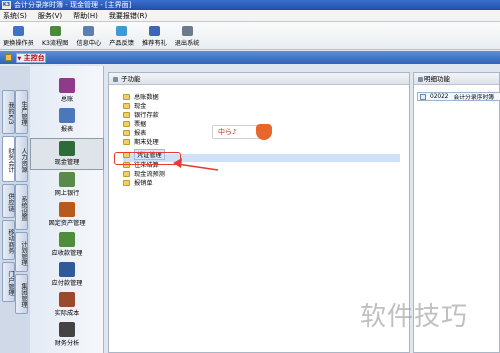  What do you see at coordinates (122, 31) in the screenshot?
I see `feedback-icon` at bounding box center [122, 31].